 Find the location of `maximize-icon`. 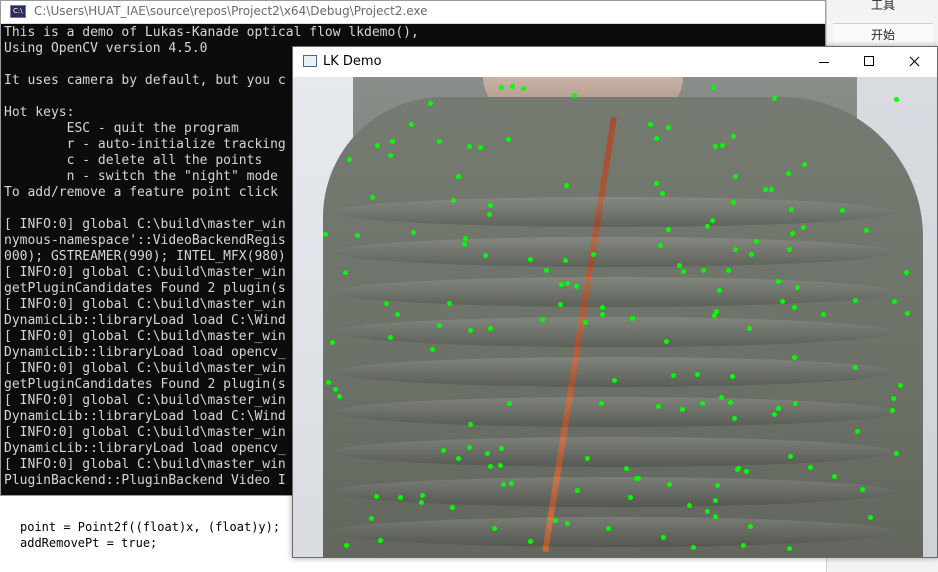

maximize-icon is located at coordinates (869, 61).